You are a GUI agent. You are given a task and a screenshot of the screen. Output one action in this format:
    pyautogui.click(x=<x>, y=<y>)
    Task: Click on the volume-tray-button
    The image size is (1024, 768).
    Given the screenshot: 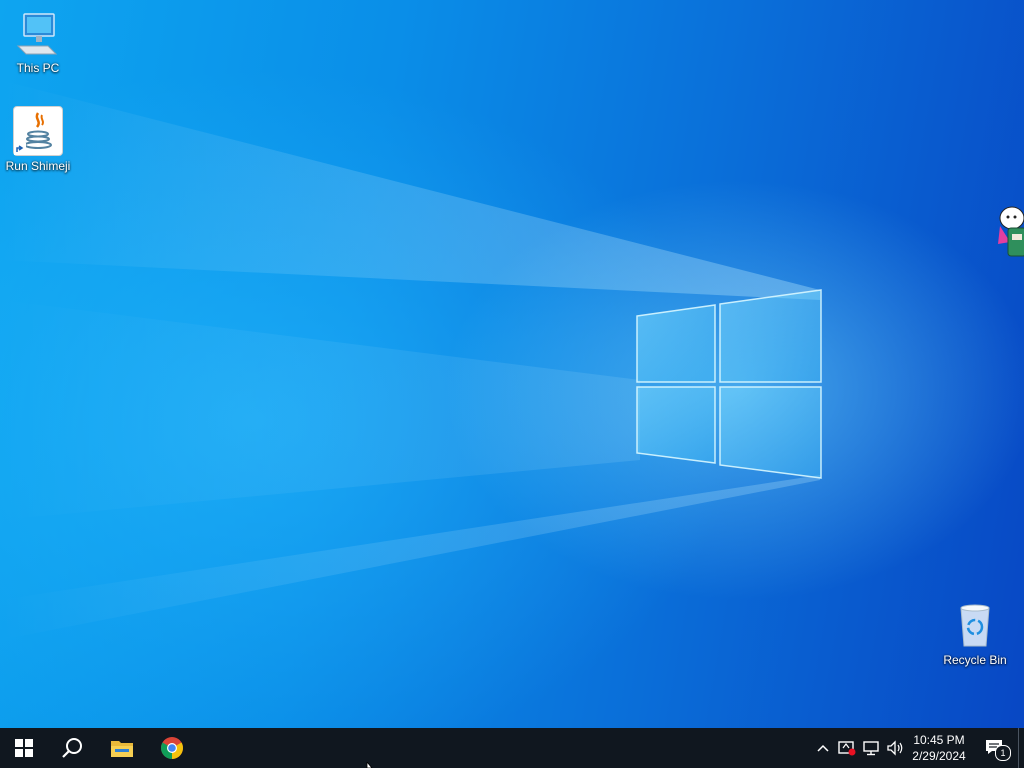 What is the action you would take?
    pyautogui.click(x=895, y=748)
    